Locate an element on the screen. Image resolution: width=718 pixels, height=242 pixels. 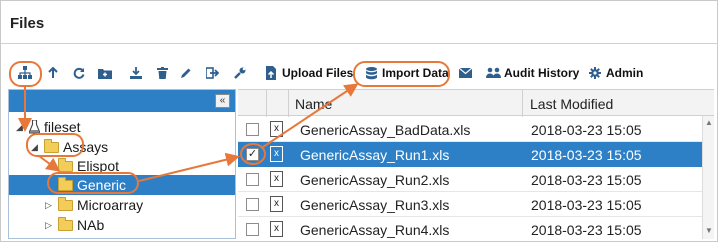
tree-item-elispot: Elispot is located at coordinates (88, 166).